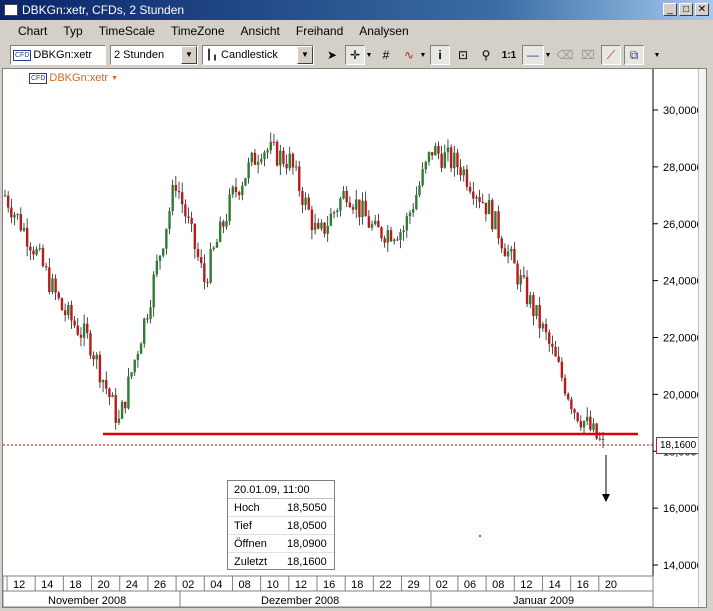 The height and width of the screenshot is (611, 713). What do you see at coordinates (198, 31) in the screenshot?
I see `menu-timezone: TimeZone` at bounding box center [198, 31].